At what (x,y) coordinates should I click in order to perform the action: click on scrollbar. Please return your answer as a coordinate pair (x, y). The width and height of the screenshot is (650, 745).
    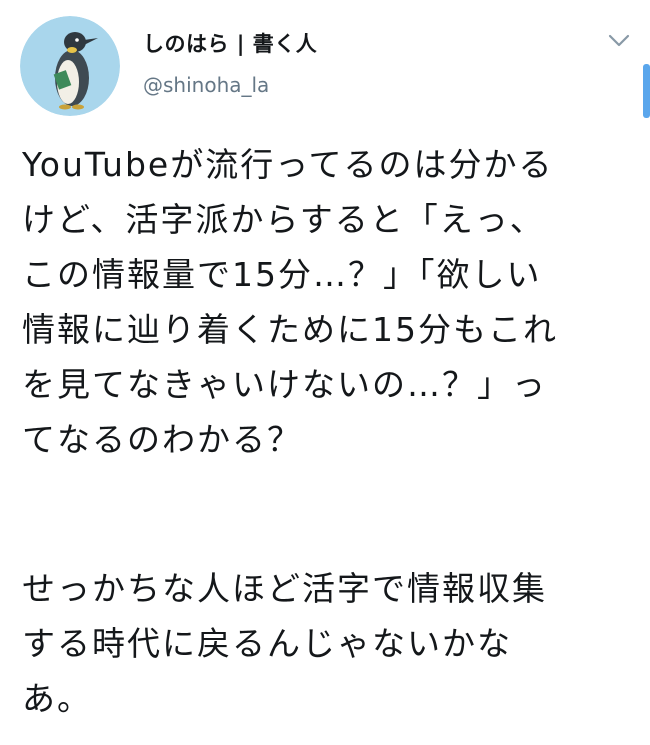
    Looking at the image, I should click on (646, 91).